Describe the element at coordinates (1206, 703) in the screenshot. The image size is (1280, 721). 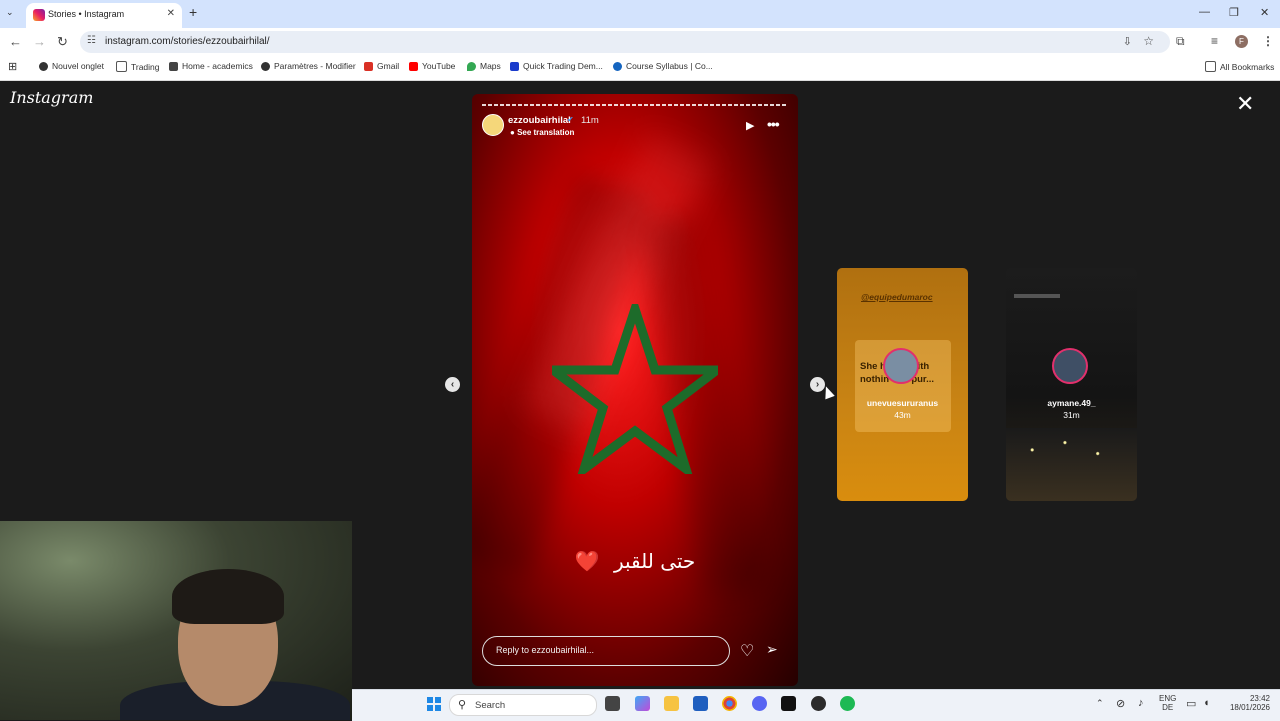
I see `volume-icon: ◖` at that location.